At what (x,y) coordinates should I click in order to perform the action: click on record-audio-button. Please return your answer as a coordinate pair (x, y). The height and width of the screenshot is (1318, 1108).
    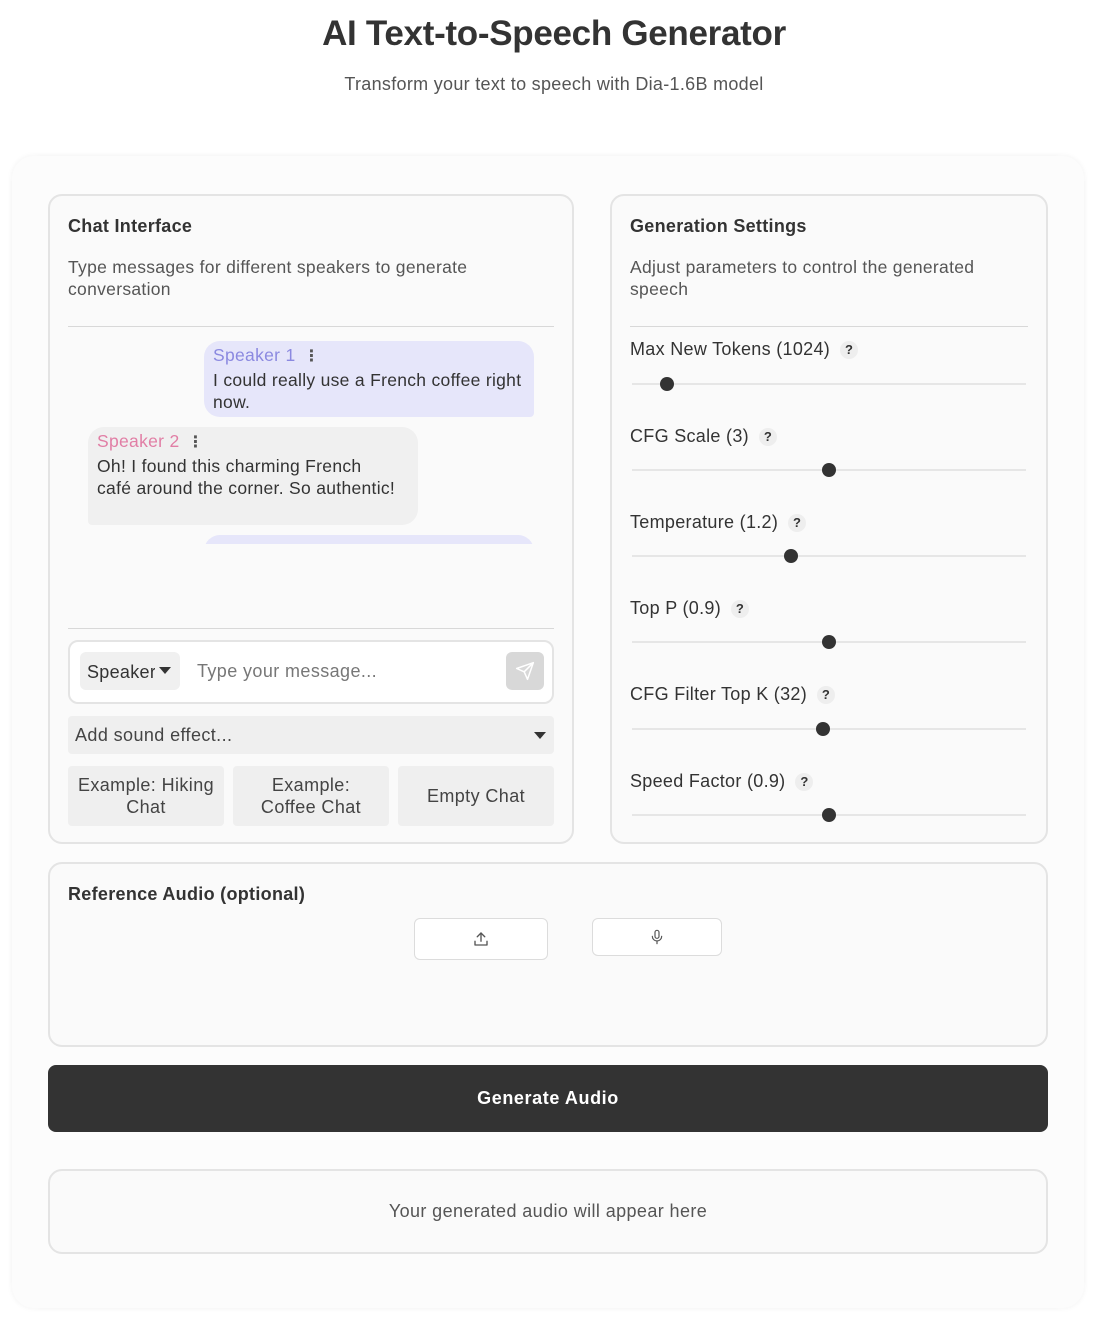
    Looking at the image, I should click on (657, 937).